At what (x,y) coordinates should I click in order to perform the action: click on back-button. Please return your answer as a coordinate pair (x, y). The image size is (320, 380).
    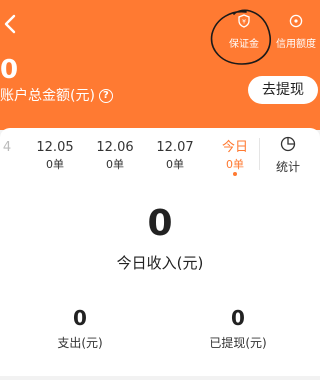
    Looking at the image, I should click on (12, 26).